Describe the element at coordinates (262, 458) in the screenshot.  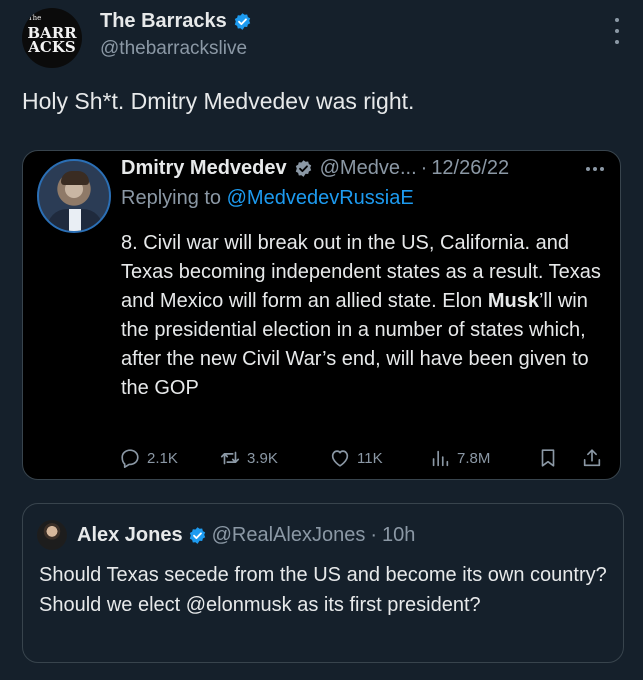
I see `retweet-count: 3.9K` at that location.